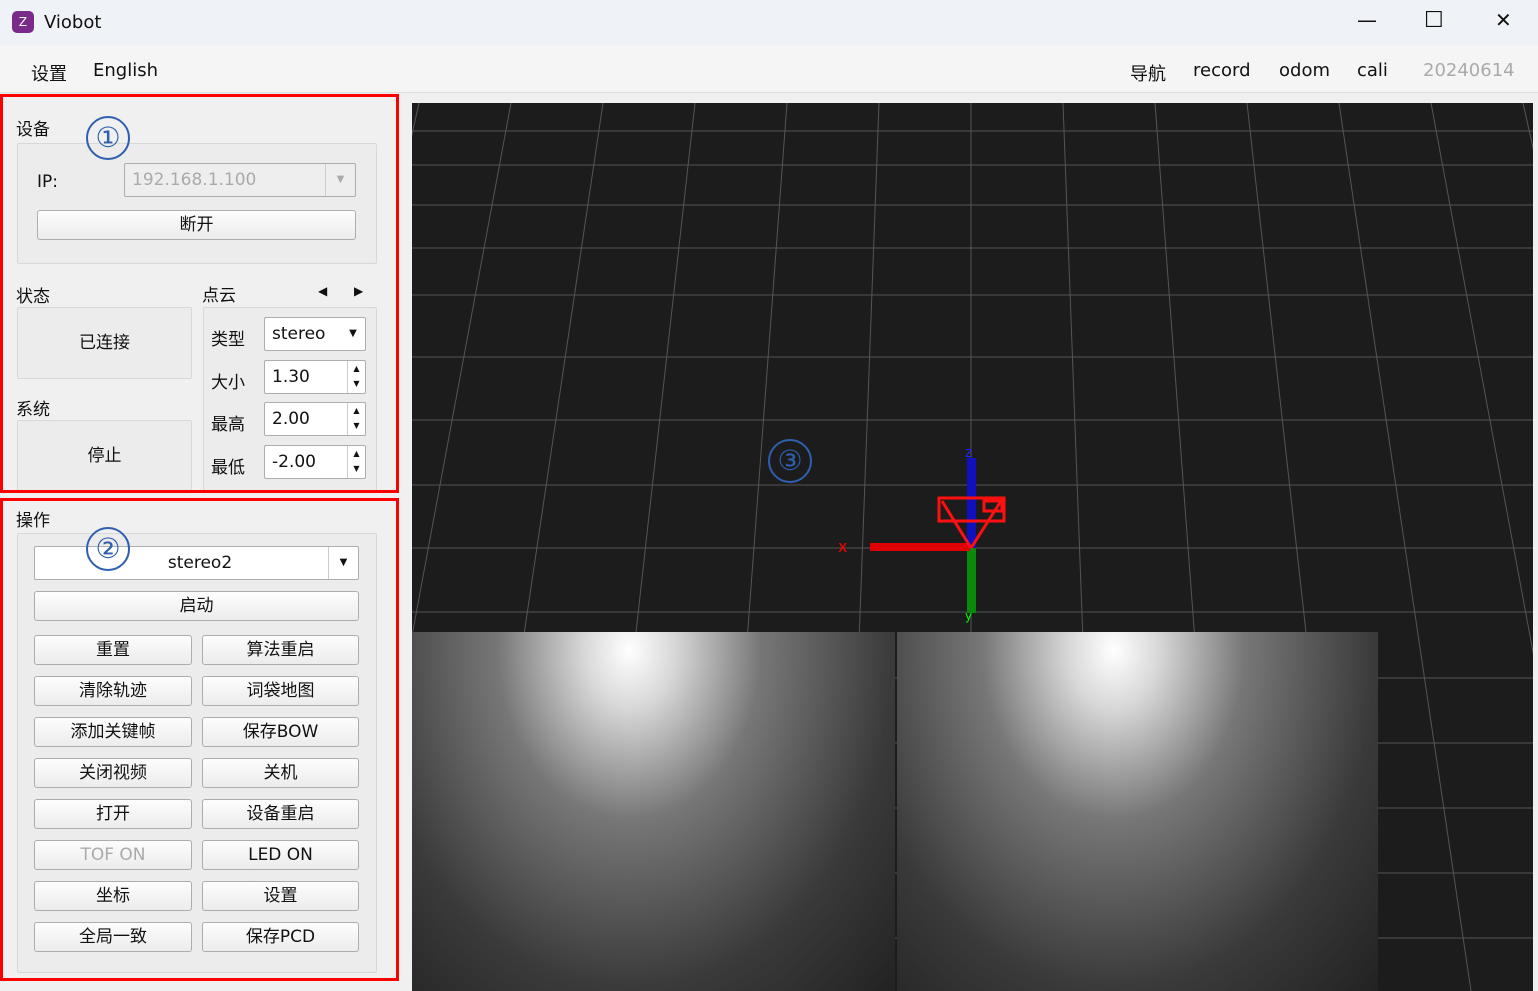  Describe the element at coordinates (200, 563) in the screenshot. I see `mode-value: stereo2` at that location.